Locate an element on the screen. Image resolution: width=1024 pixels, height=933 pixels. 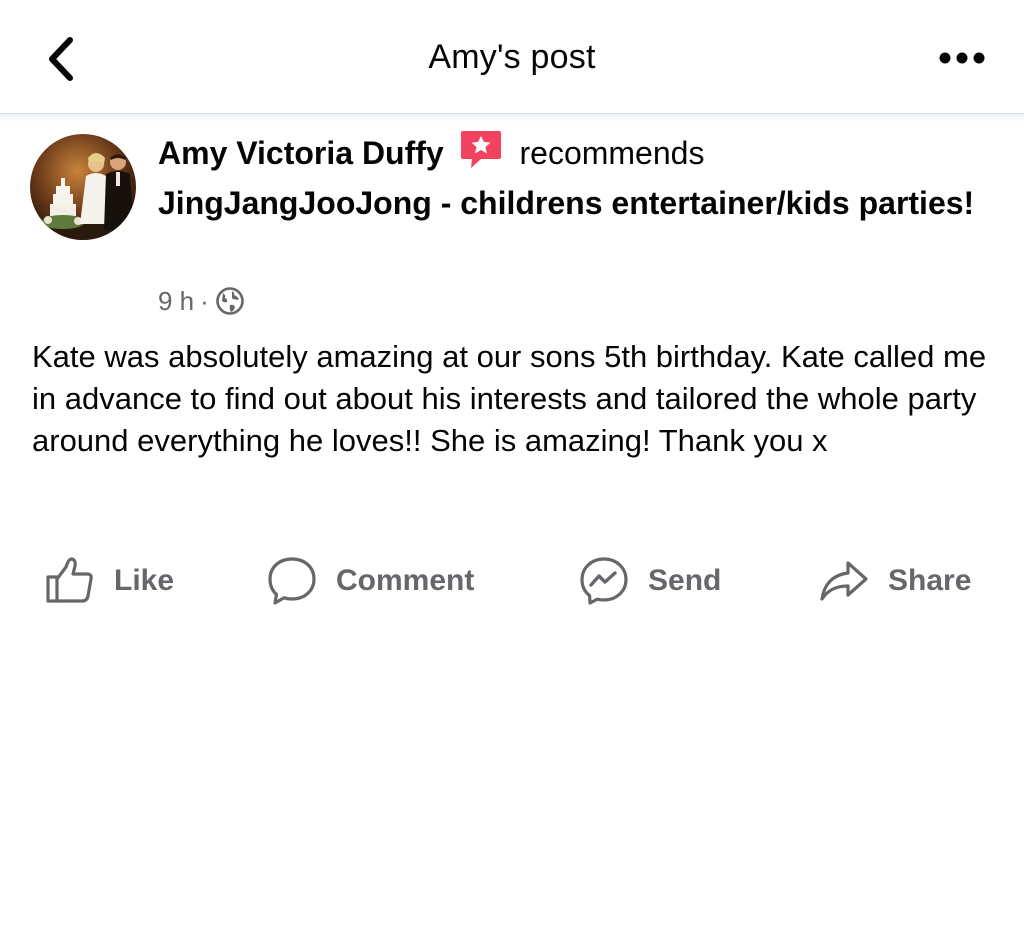
recommend-verb: recommends is located at coordinates (612, 153).